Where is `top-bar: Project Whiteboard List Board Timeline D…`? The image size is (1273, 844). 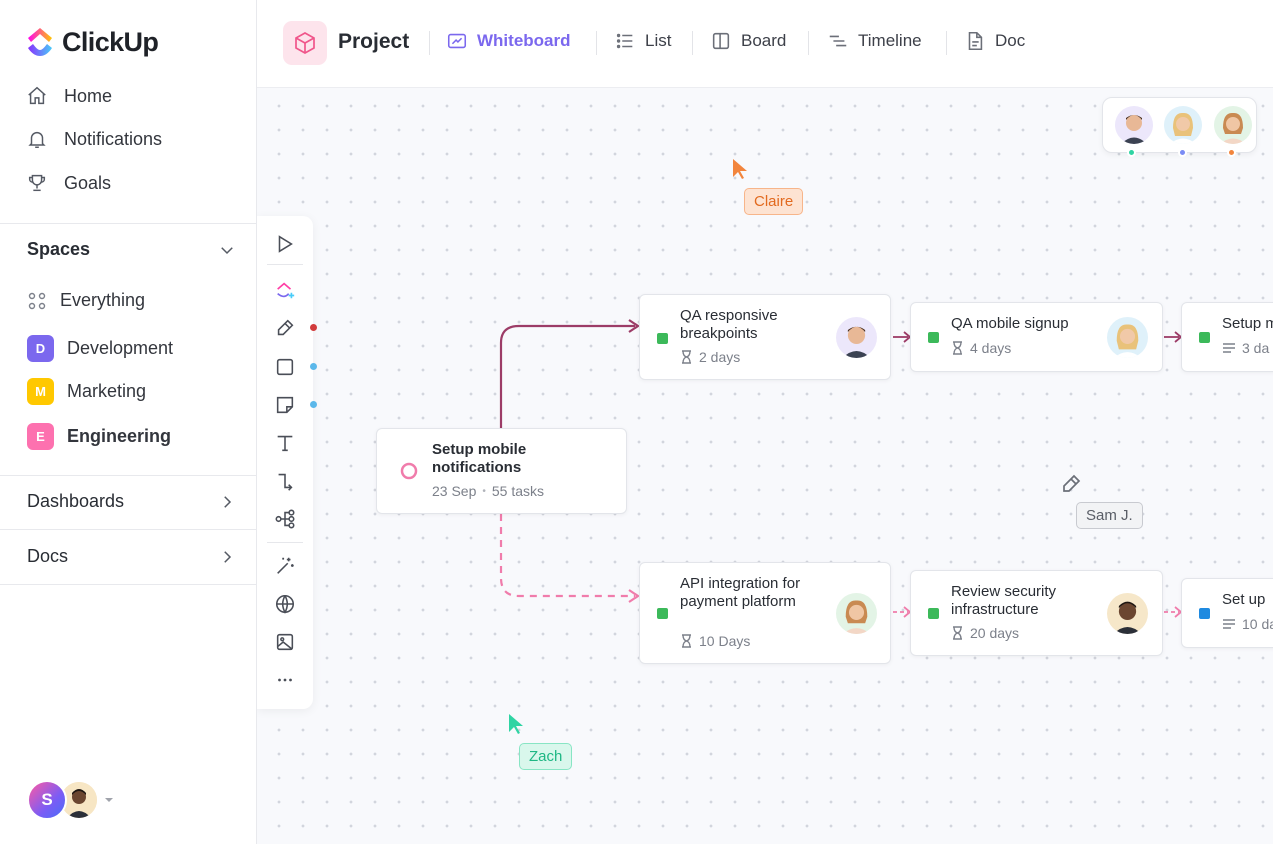
top-bar: Project Whiteboard List Board Timeline D… is located at coordinates (765, 44).